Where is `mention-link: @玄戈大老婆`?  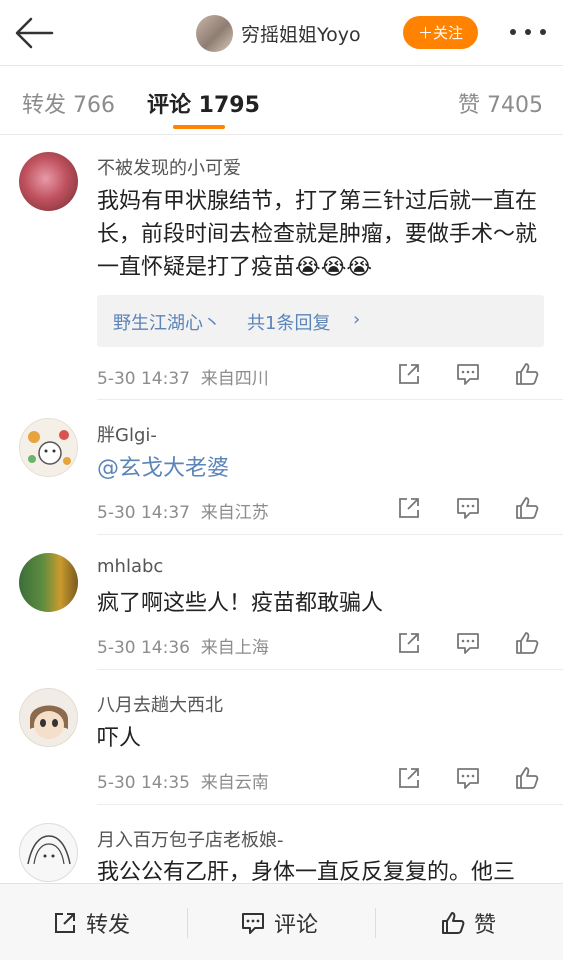 mention-link: @玄戈大老婆 is located at coordinates (163, 468).